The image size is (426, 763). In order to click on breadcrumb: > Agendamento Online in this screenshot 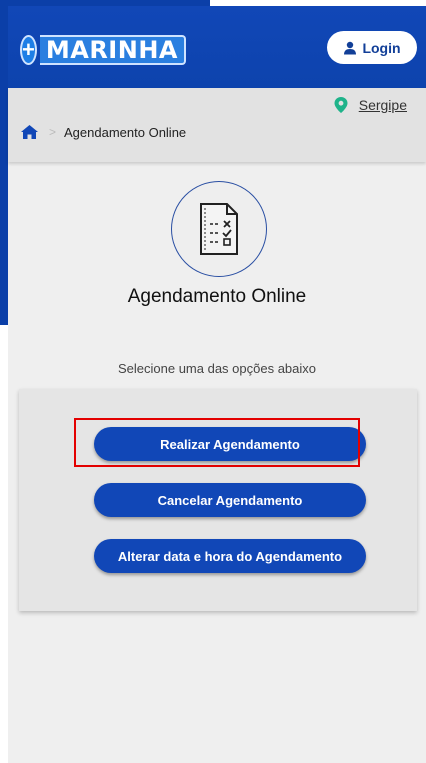, I will do `click(103, 132)`.